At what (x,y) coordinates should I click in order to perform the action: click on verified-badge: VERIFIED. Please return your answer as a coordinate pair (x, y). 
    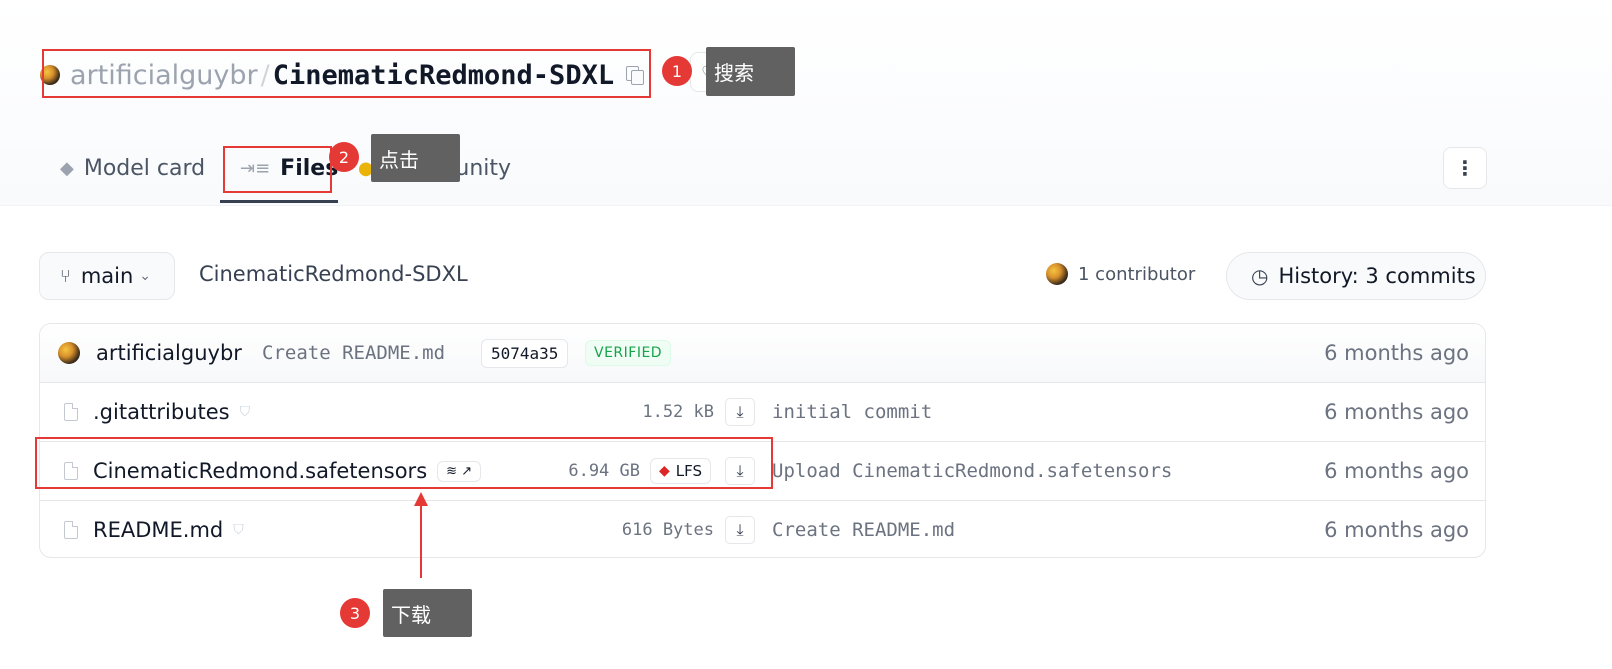
    Looking at the image, I should click on (628, 353).